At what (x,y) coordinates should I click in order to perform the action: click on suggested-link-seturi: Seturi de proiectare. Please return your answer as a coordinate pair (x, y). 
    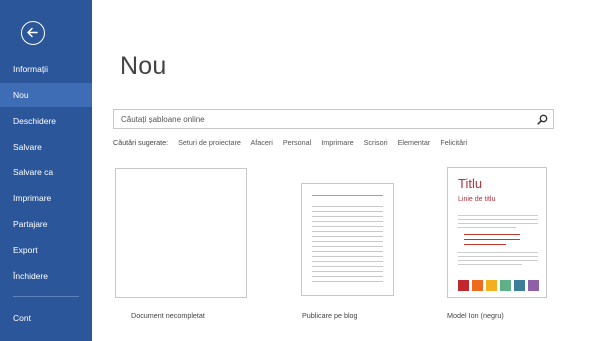
    Looking at the image, I should click on (209, 142).